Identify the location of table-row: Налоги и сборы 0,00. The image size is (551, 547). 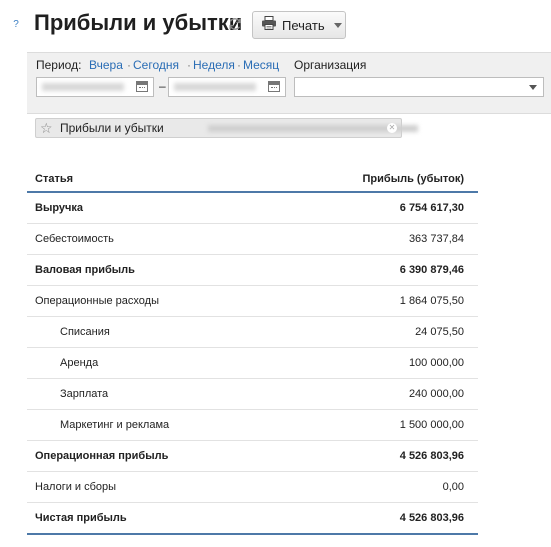
(252, 487).